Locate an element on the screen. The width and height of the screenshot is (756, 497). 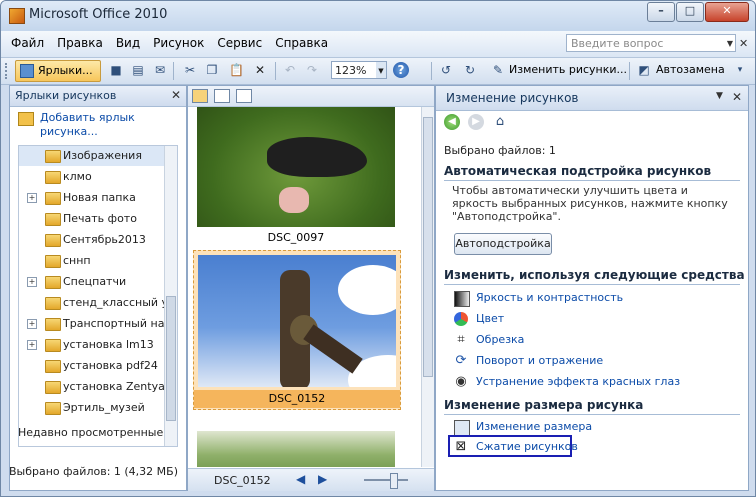
thumbnail-caption: DSC_0152 is located at coordinates (297, 399).